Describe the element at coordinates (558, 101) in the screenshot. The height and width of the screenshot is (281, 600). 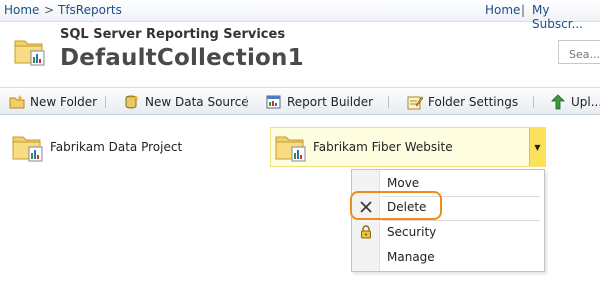
I see `upload-arrow-icon` at that location.